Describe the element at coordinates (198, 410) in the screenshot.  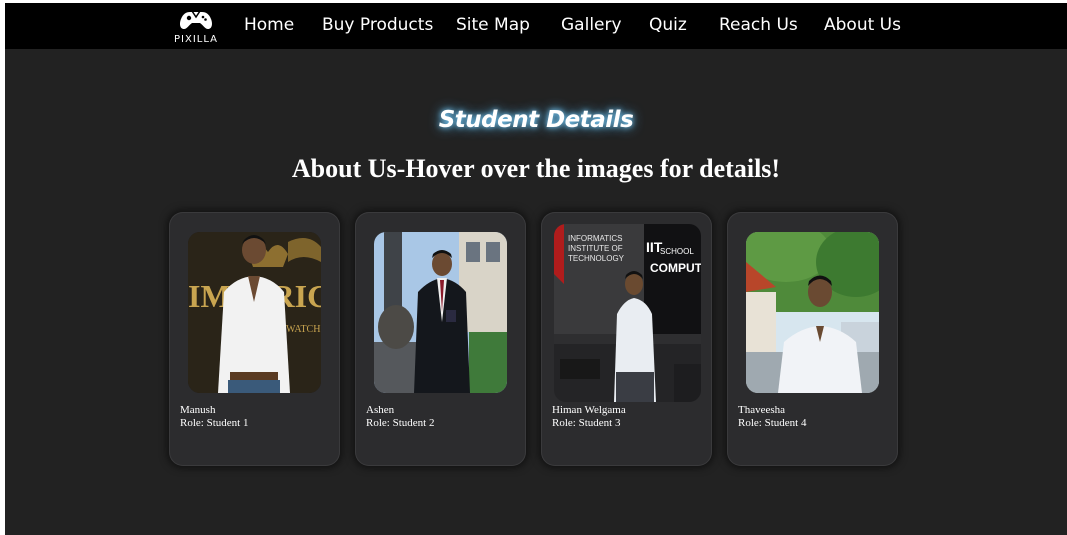
I see `student-name: Manush` at that location.